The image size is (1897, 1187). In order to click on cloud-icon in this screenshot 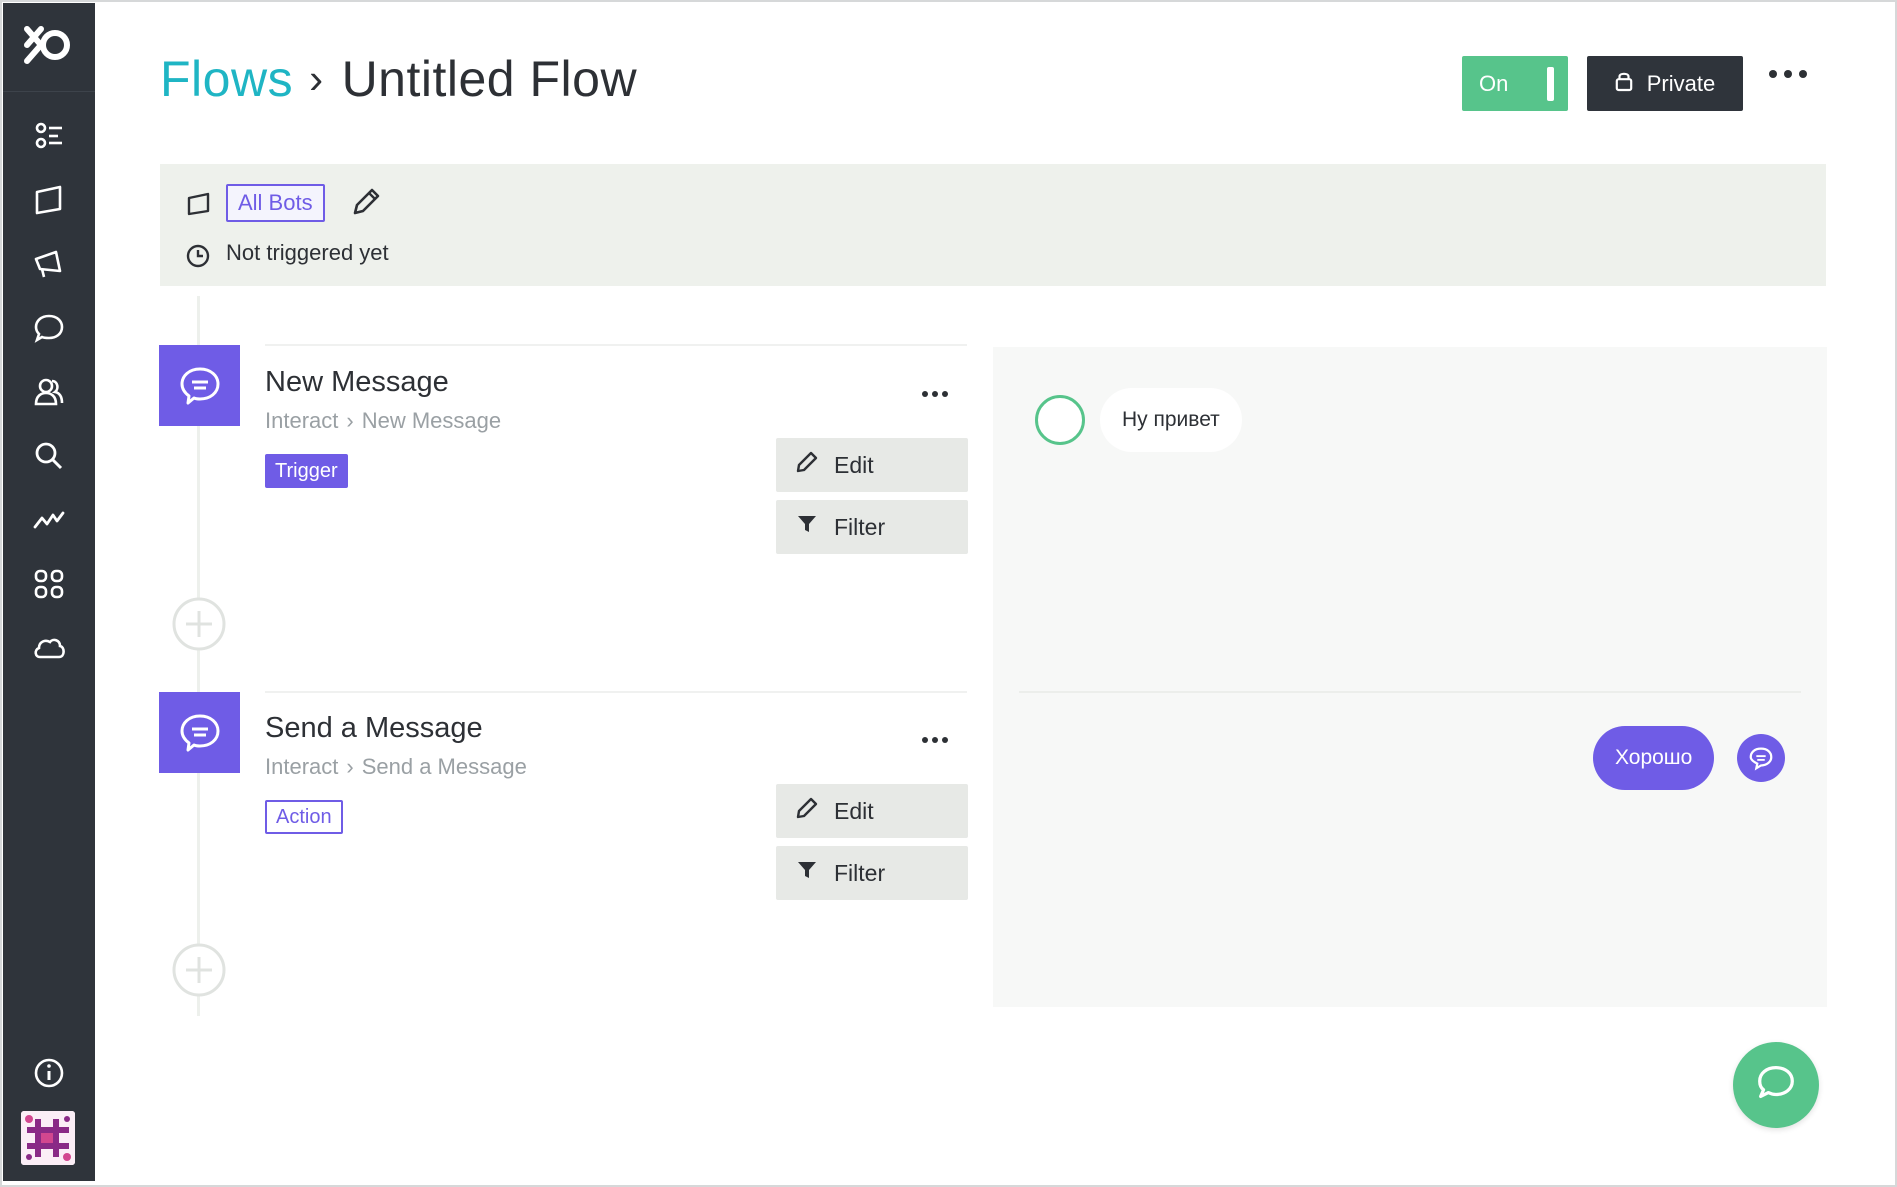, I will do `click(49, 648)`.